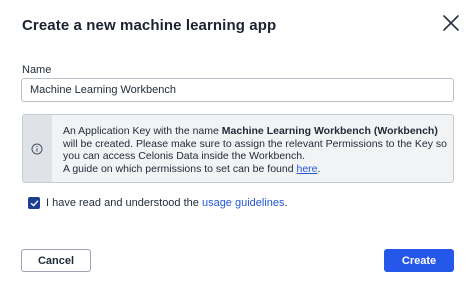 The height and width of the screenshot is (293, 474). What do you see at coordinates (124, 203) in the screenshot?
I see `agreement-label: I have read and understood the` at bounding box center [124, 203].